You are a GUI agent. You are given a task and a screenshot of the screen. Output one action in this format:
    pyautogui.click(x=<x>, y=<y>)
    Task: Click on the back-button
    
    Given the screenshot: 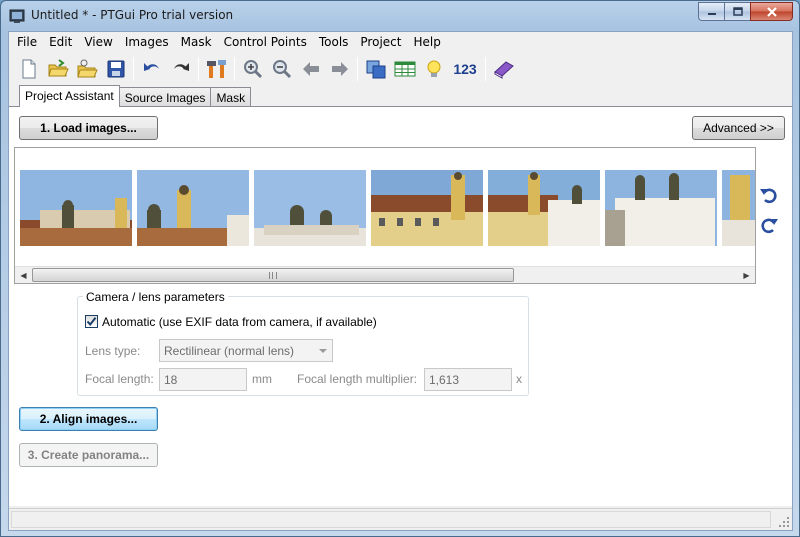 What is the action you would take?
    pyautogui.click(x=310, y=69)
    